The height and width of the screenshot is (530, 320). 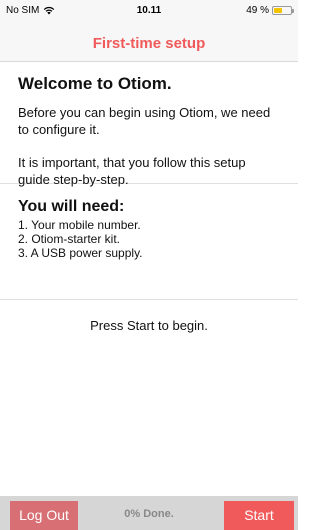 I want to click on requirement-item: 2. Otiom-starter kit., so click(x=69, y=239).